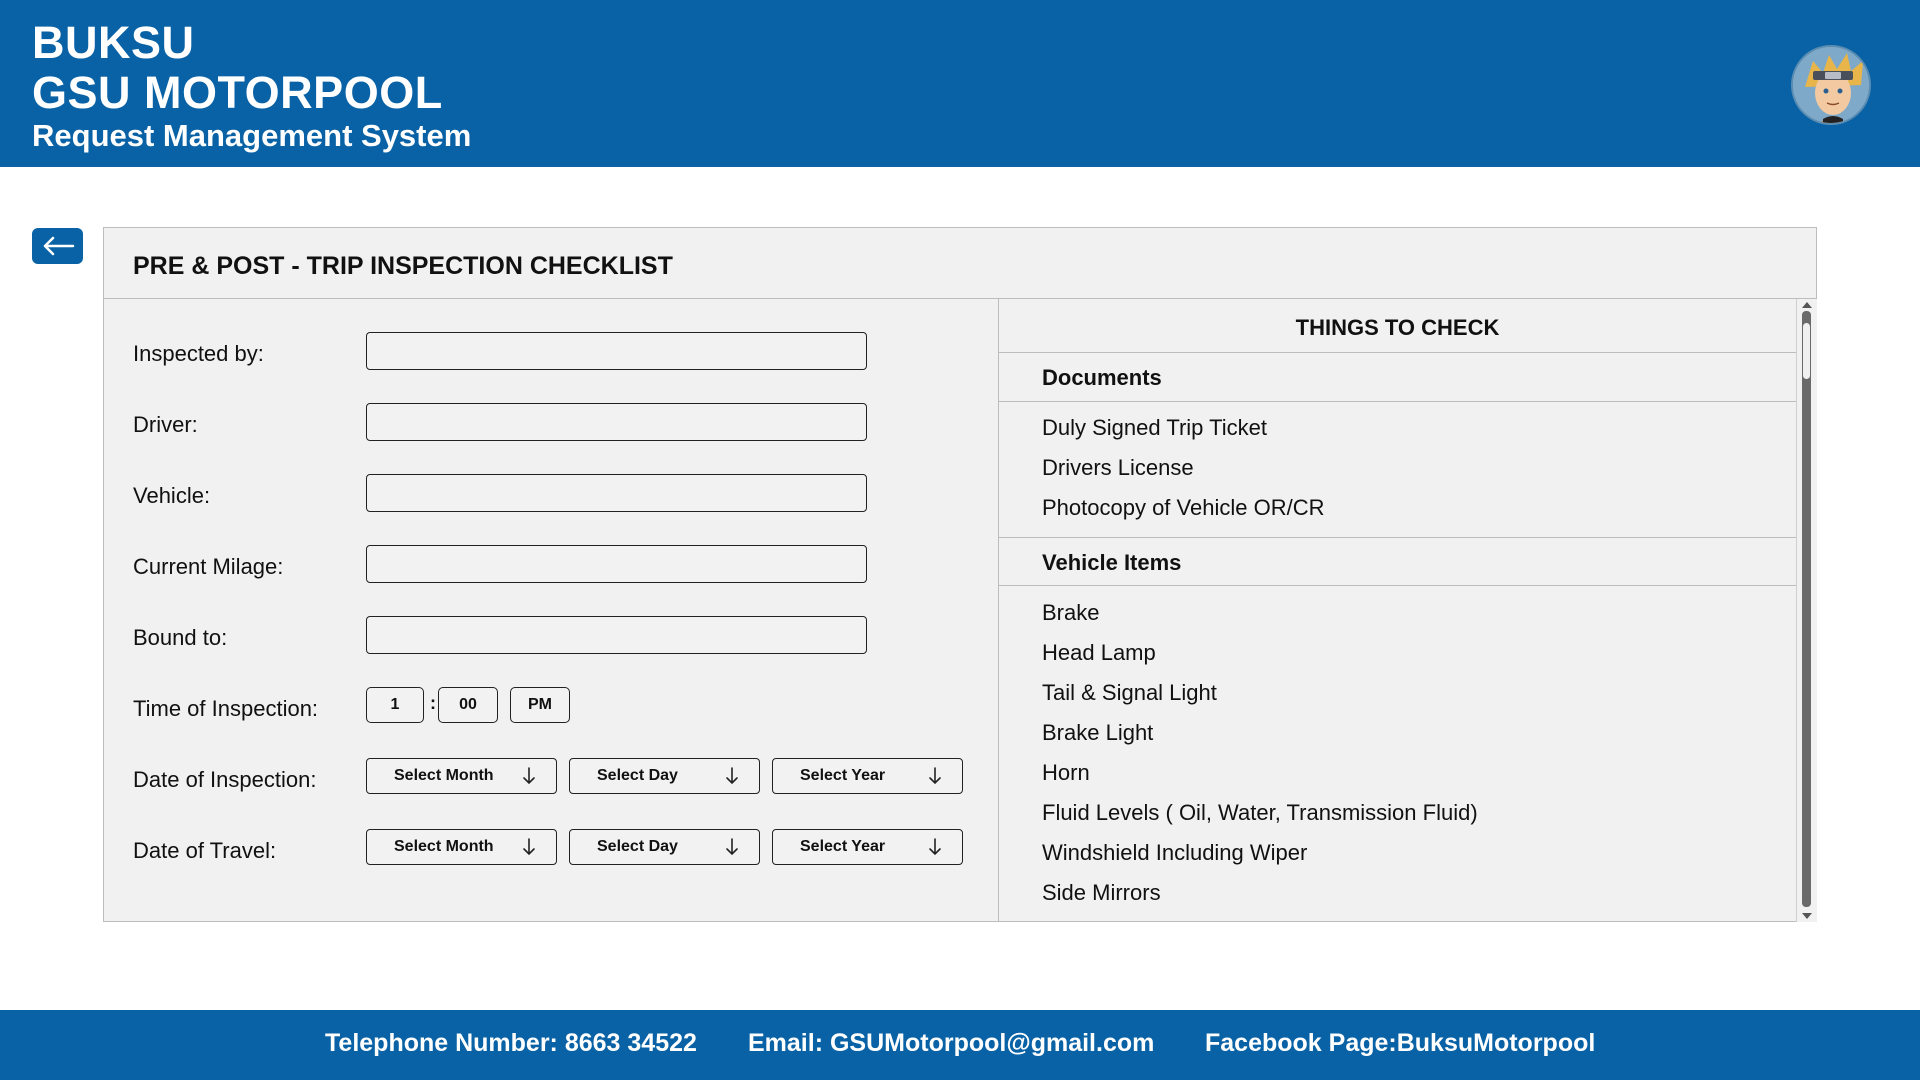 The image size is (1920, 1080). What do you see at coordinates (1071, 612) in the screenshot?
I see `list-item: Brake` at bounding box center [1071, 612].